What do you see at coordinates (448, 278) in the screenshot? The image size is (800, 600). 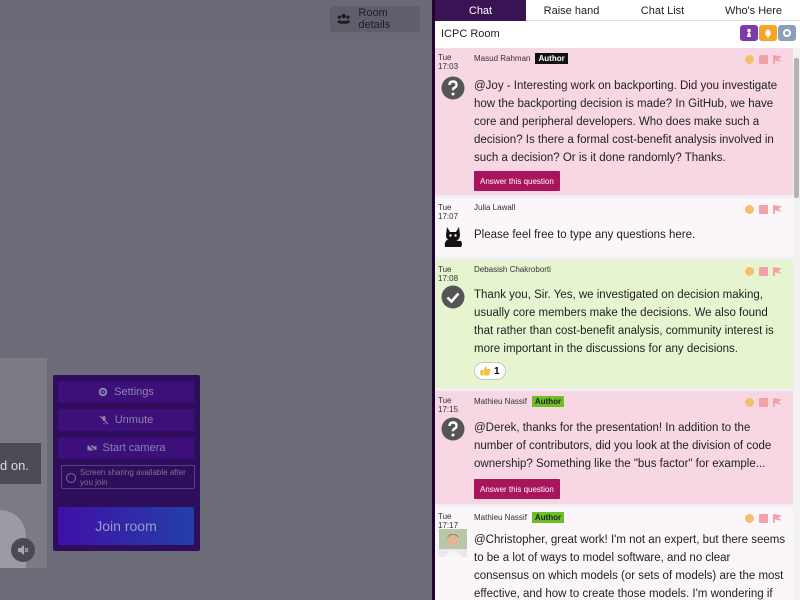 I see `message-time: 17:08` at bounding box center [448, 278].